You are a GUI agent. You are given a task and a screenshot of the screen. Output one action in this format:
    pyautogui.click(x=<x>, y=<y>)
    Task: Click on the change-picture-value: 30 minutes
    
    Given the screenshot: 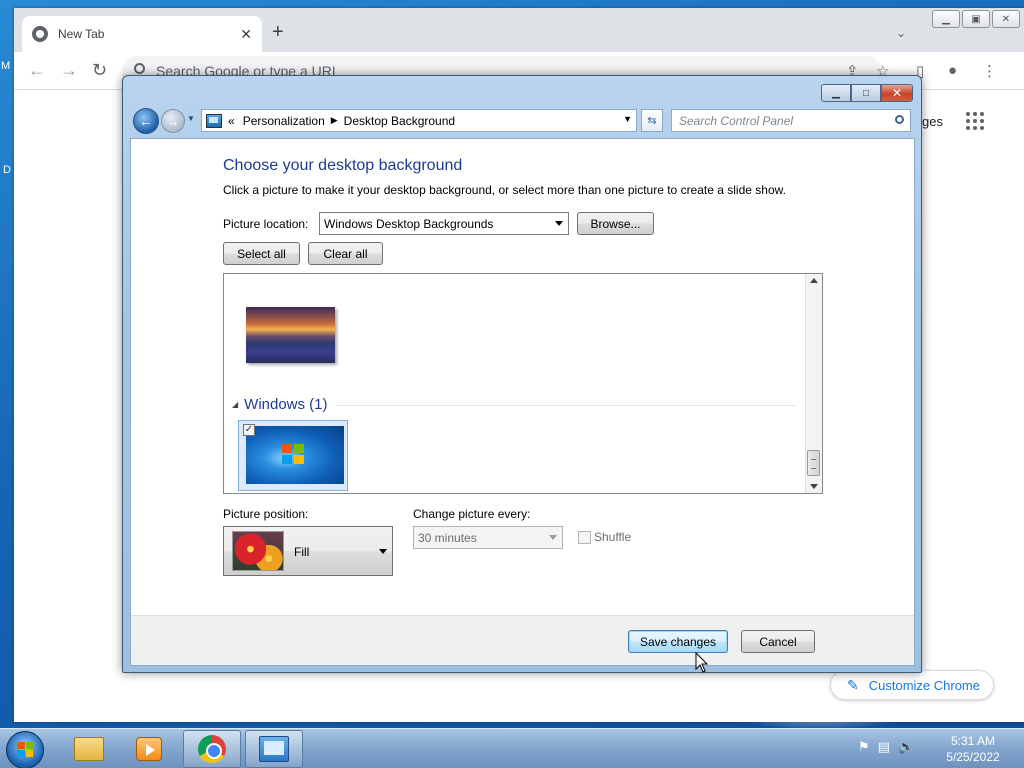 What is the action you would take?
    pyautogui.click(x=447, y=537)
    